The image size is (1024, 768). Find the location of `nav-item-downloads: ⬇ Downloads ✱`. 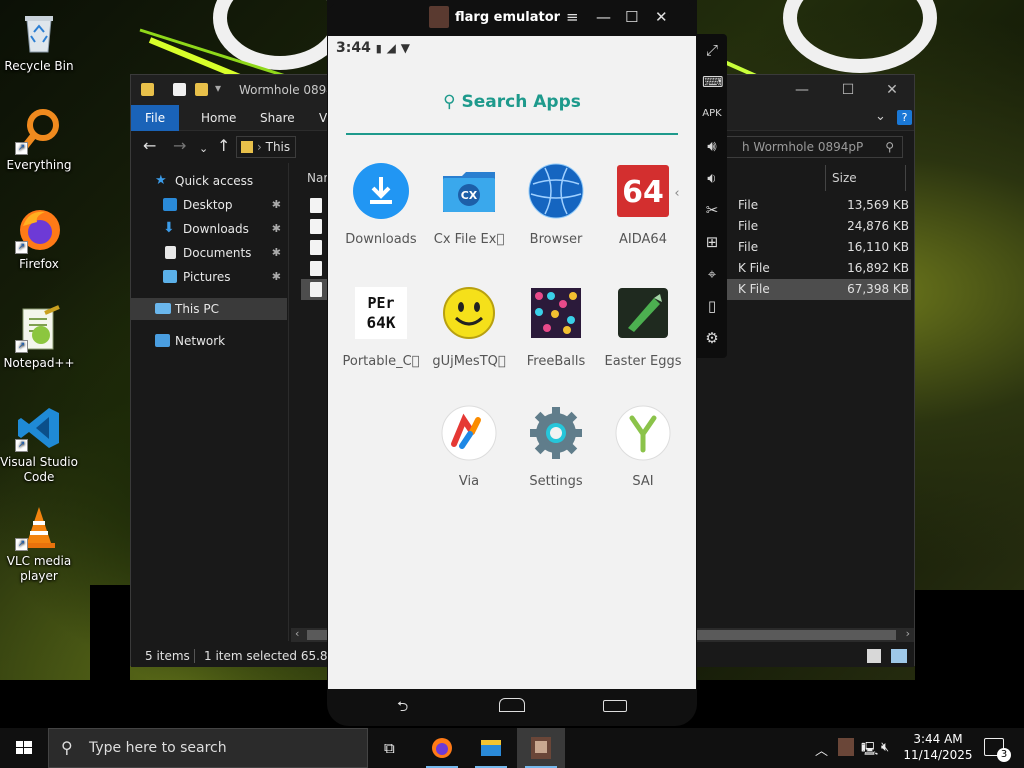

nav-item-downloads: ⬇ Downloads ✱ is located at coordinates (209, 229).